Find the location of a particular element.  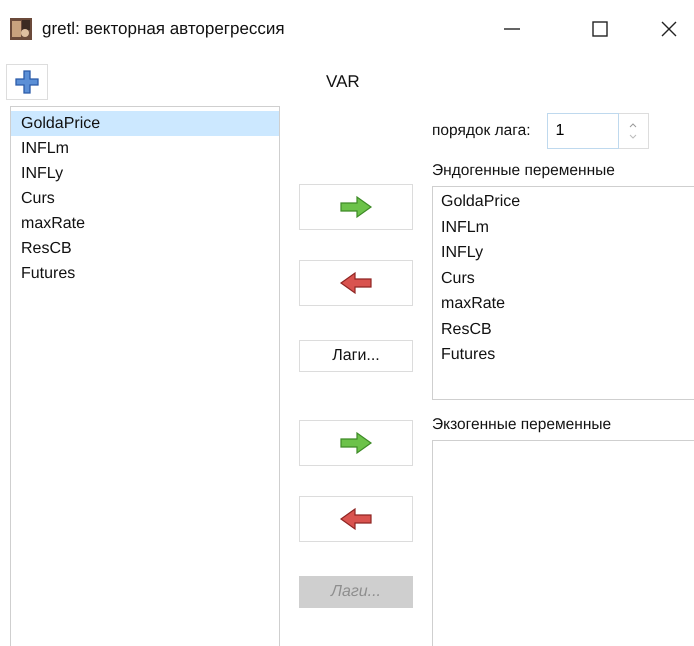

minimize-icon is located at coordinates (512, 29).